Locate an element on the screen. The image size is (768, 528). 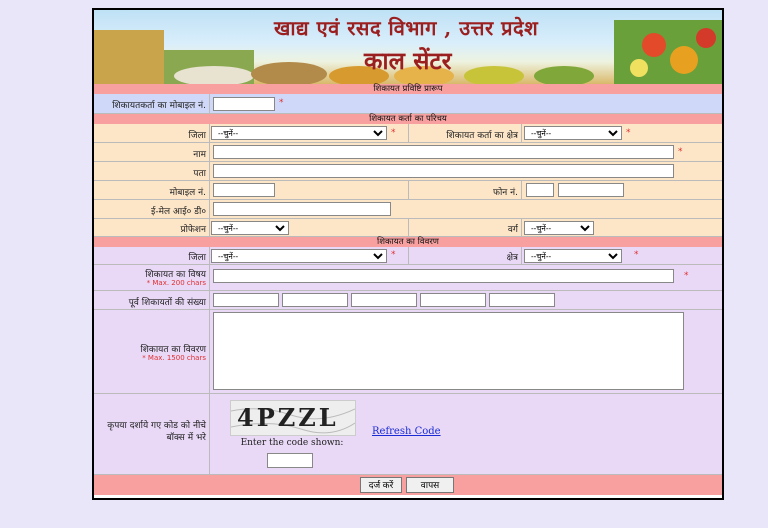
actions-row: दर्ज करें वापस is located at coordinates (408, 485).